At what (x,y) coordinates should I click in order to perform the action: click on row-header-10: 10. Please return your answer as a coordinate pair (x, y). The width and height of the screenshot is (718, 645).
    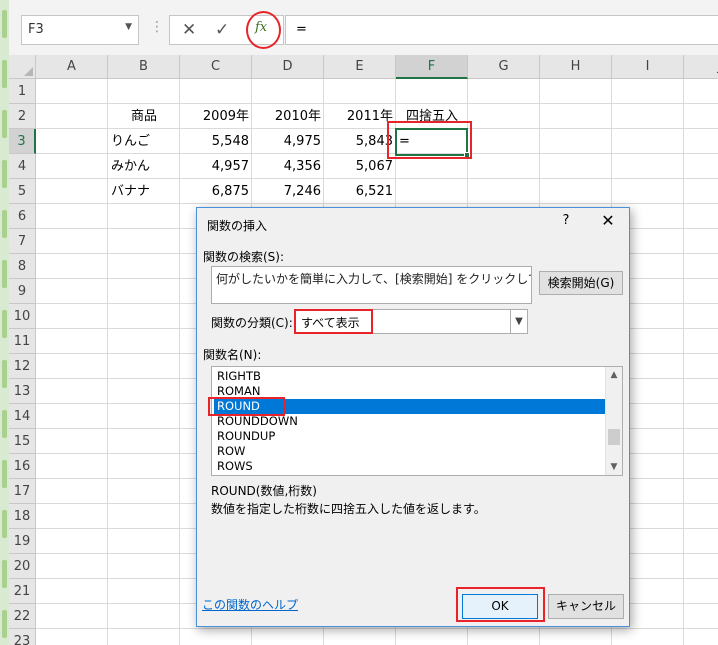
    Looking at the image, I should click on (22, 316).